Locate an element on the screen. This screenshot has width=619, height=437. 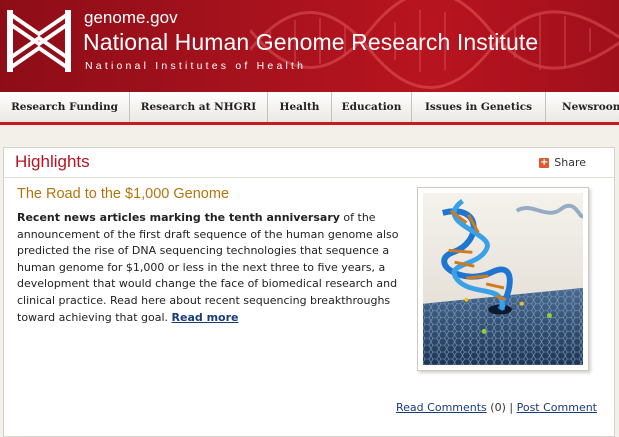
post-comment-link: Post Comment is located at coordinates (557, 407).